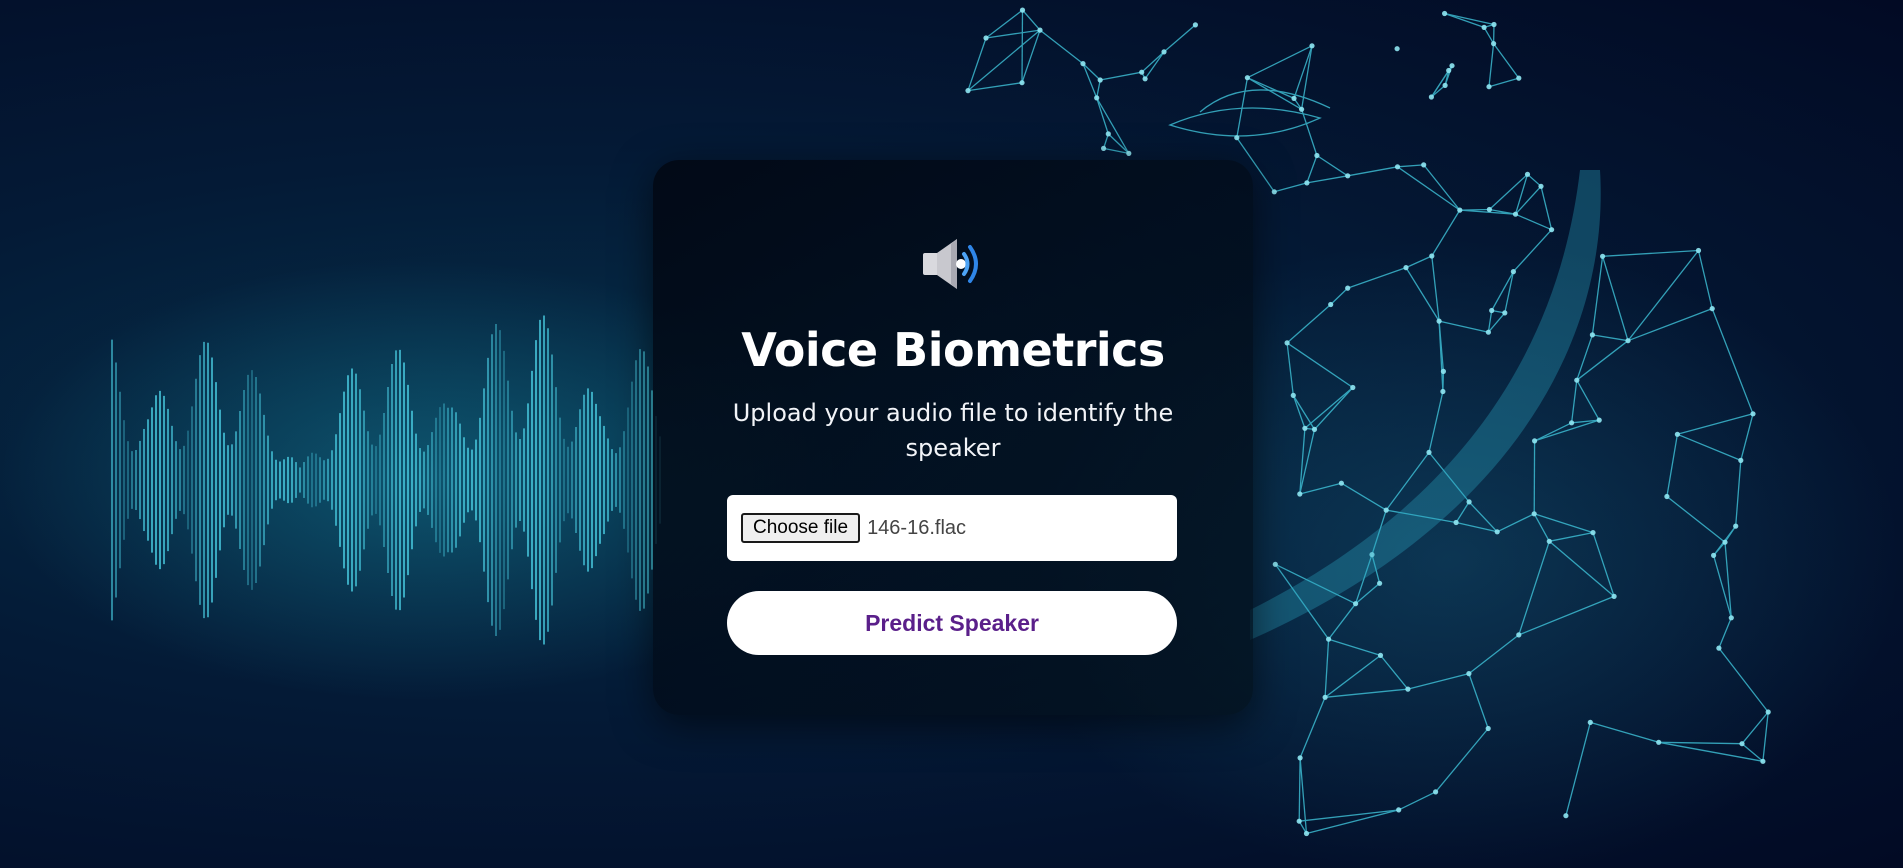 This screenshot has width=1903, height=868. What do you see at coordinates (953, 350) in the screenshot?
I see `page-title: Voice Biometrics` at bounding box center [953, 350].